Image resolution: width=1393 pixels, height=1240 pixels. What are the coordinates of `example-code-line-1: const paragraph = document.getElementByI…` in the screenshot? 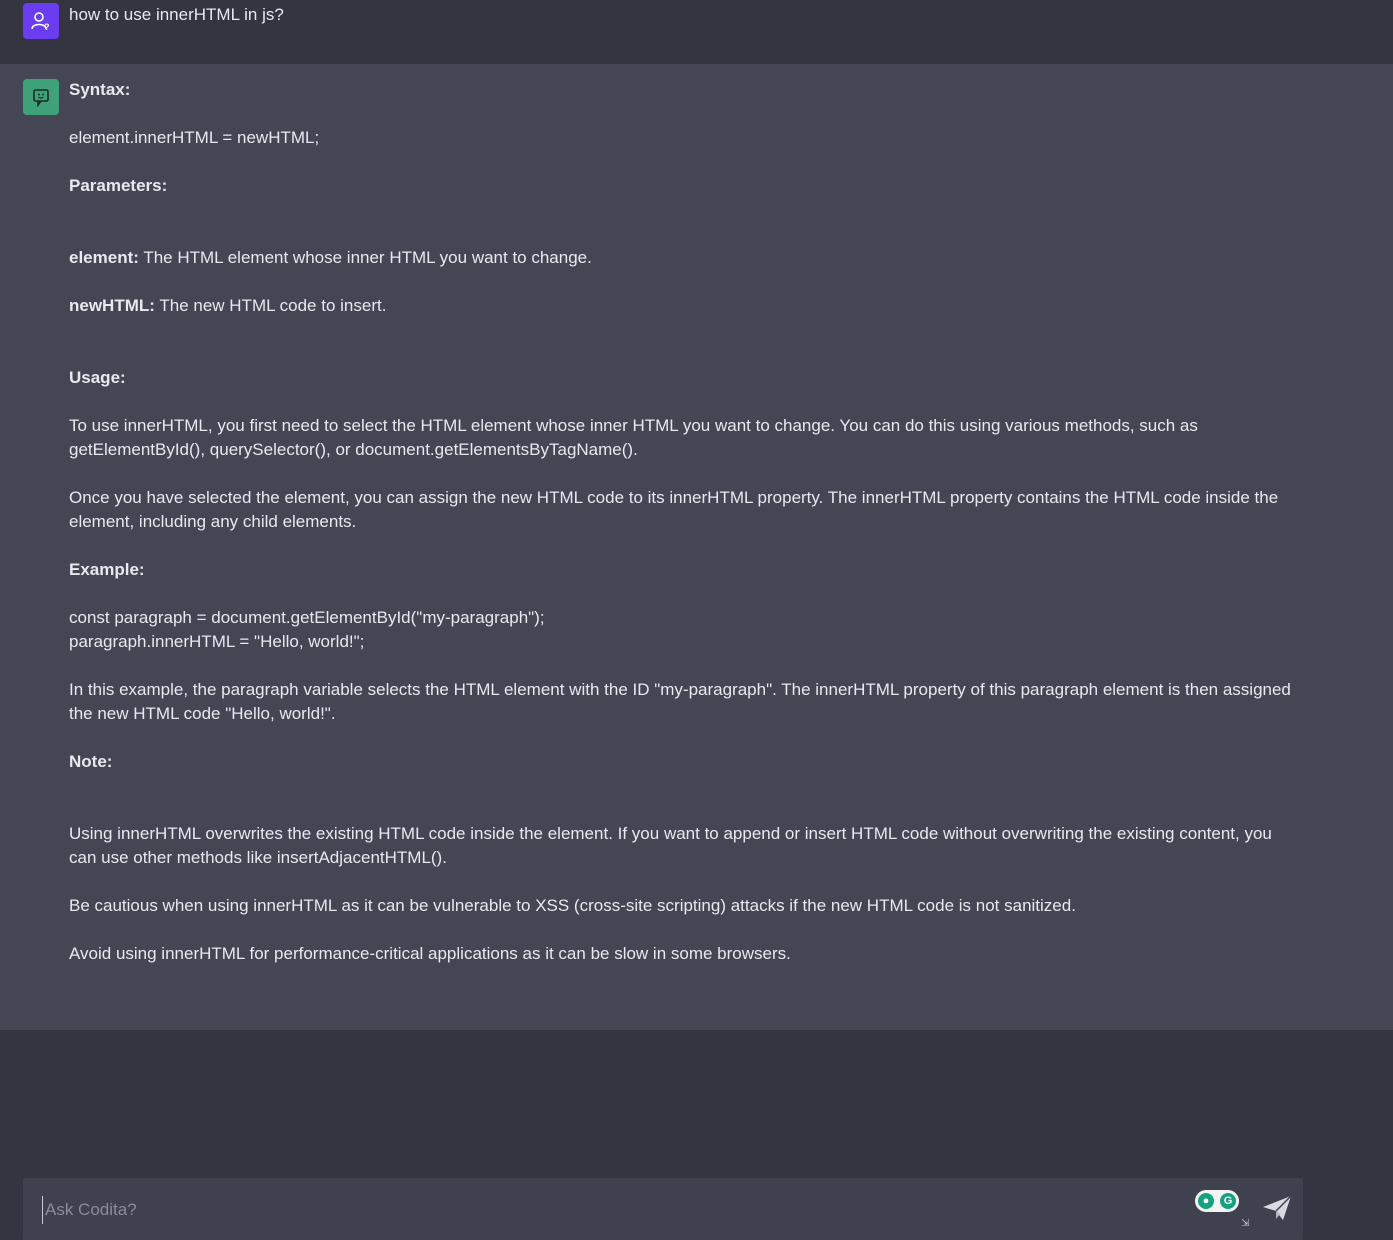 It's located at (307, 617).